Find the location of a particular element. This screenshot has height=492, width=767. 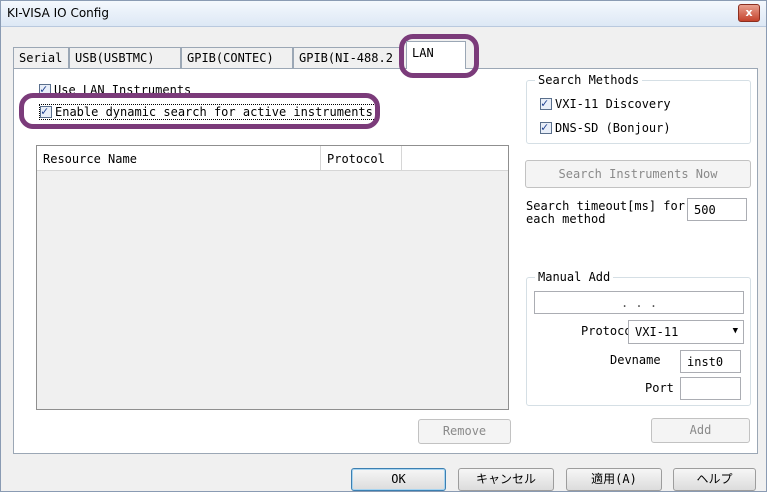

remove-button: Remove is located at coordinates (464, 431).